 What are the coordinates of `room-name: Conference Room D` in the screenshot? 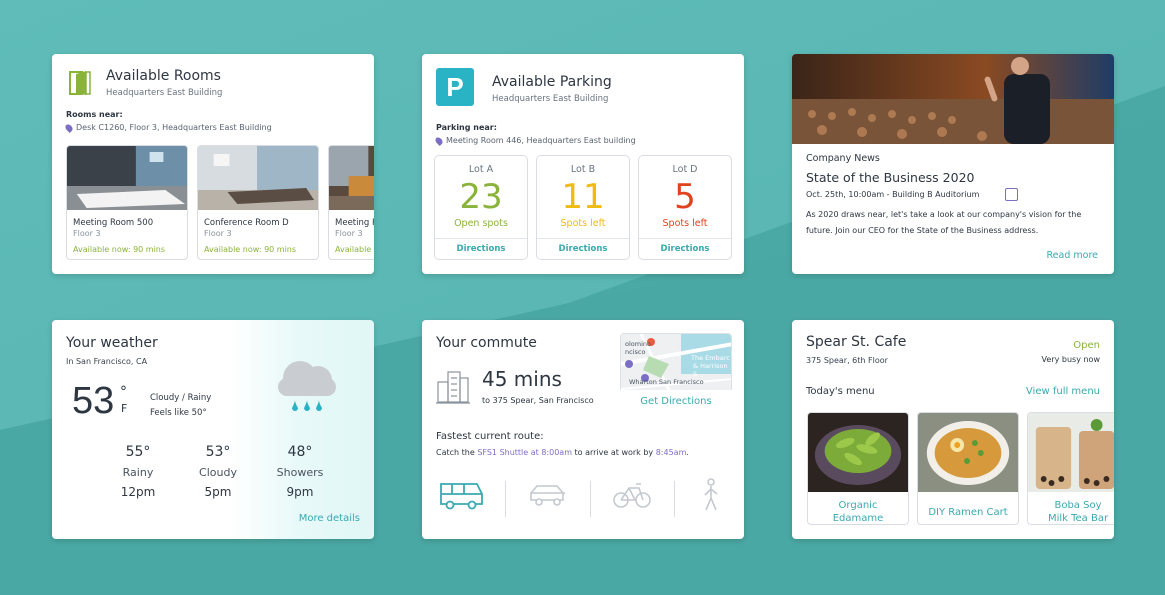 It's located at (246, 223).